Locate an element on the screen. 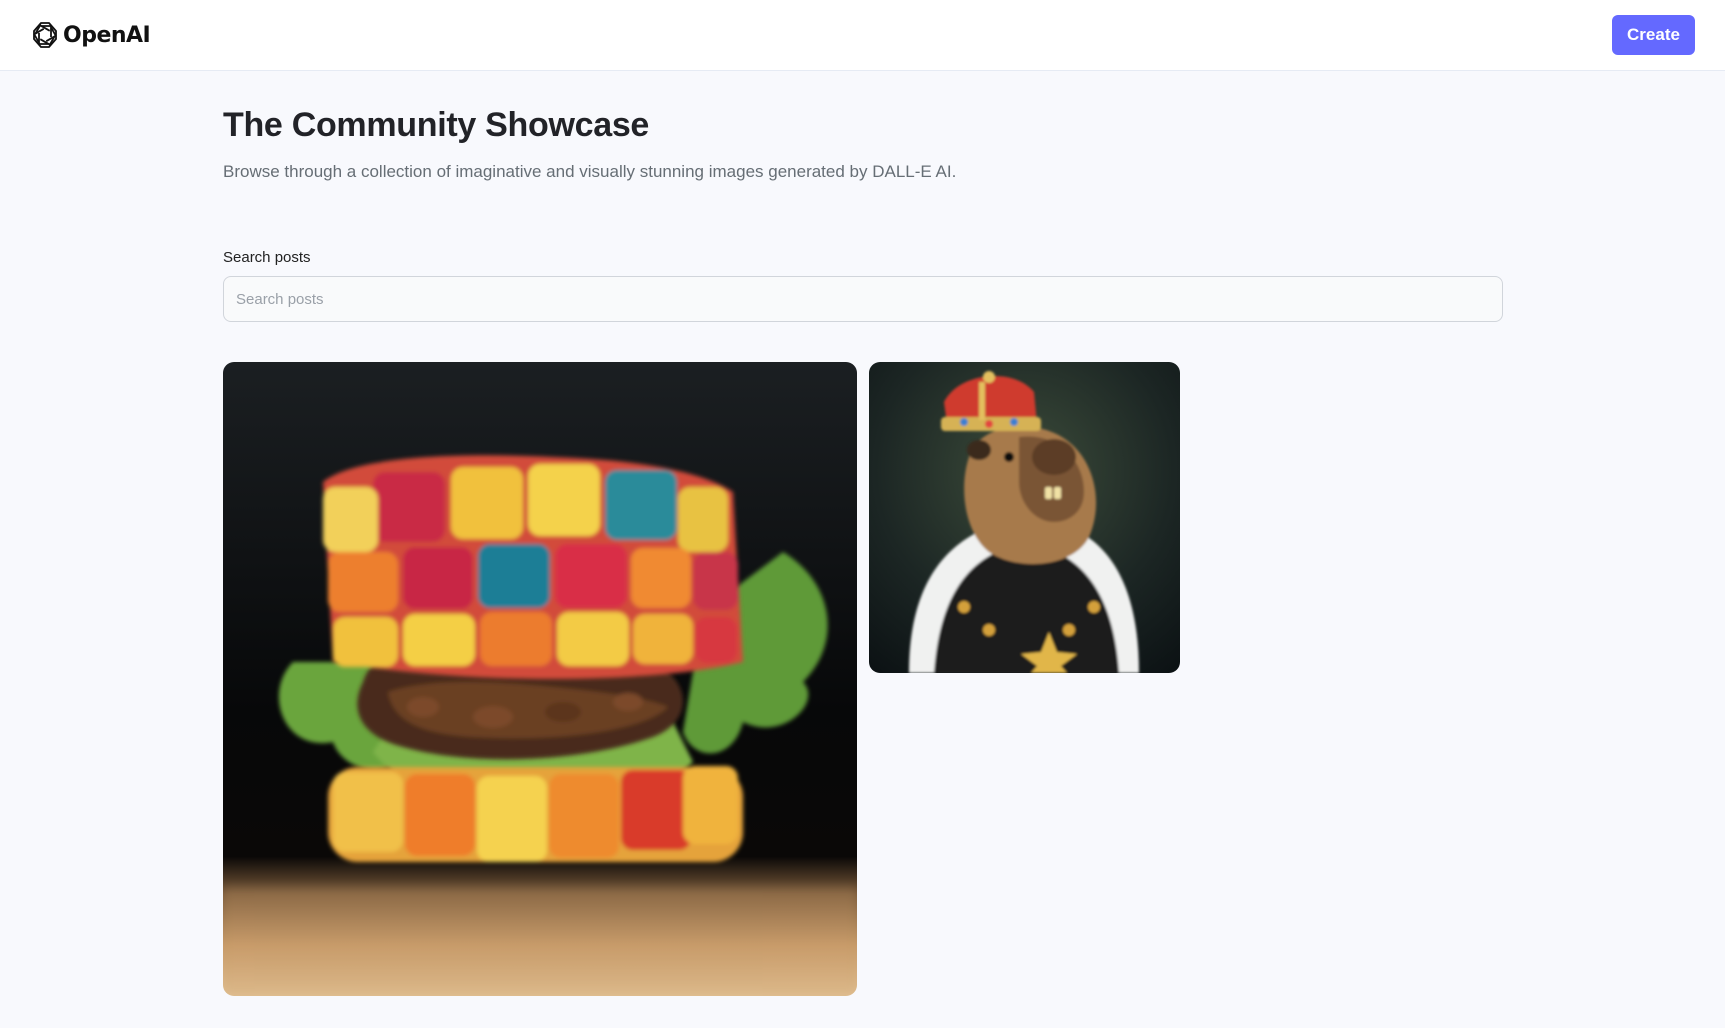  search-label: Search posts is located at coordinates (267, 257).